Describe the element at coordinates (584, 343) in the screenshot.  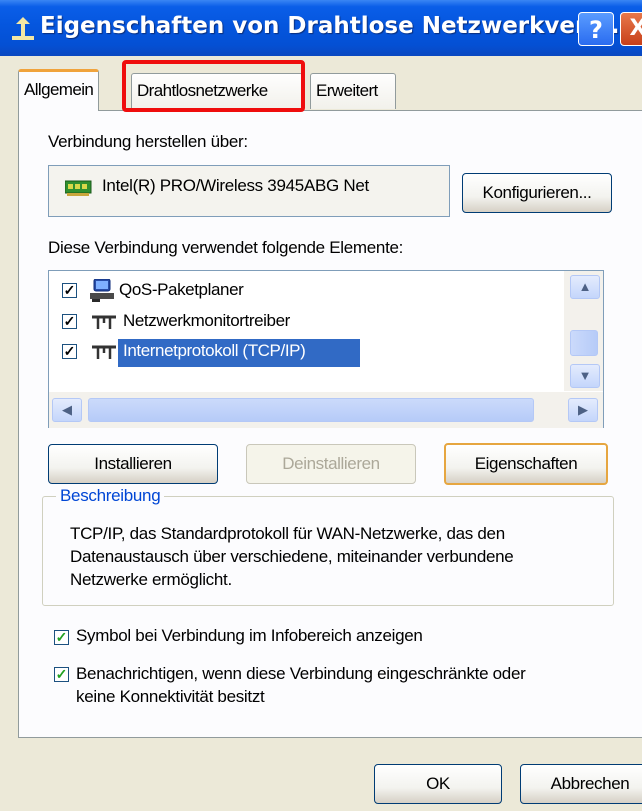
I see `vertical-scroll-thumb` at that location.